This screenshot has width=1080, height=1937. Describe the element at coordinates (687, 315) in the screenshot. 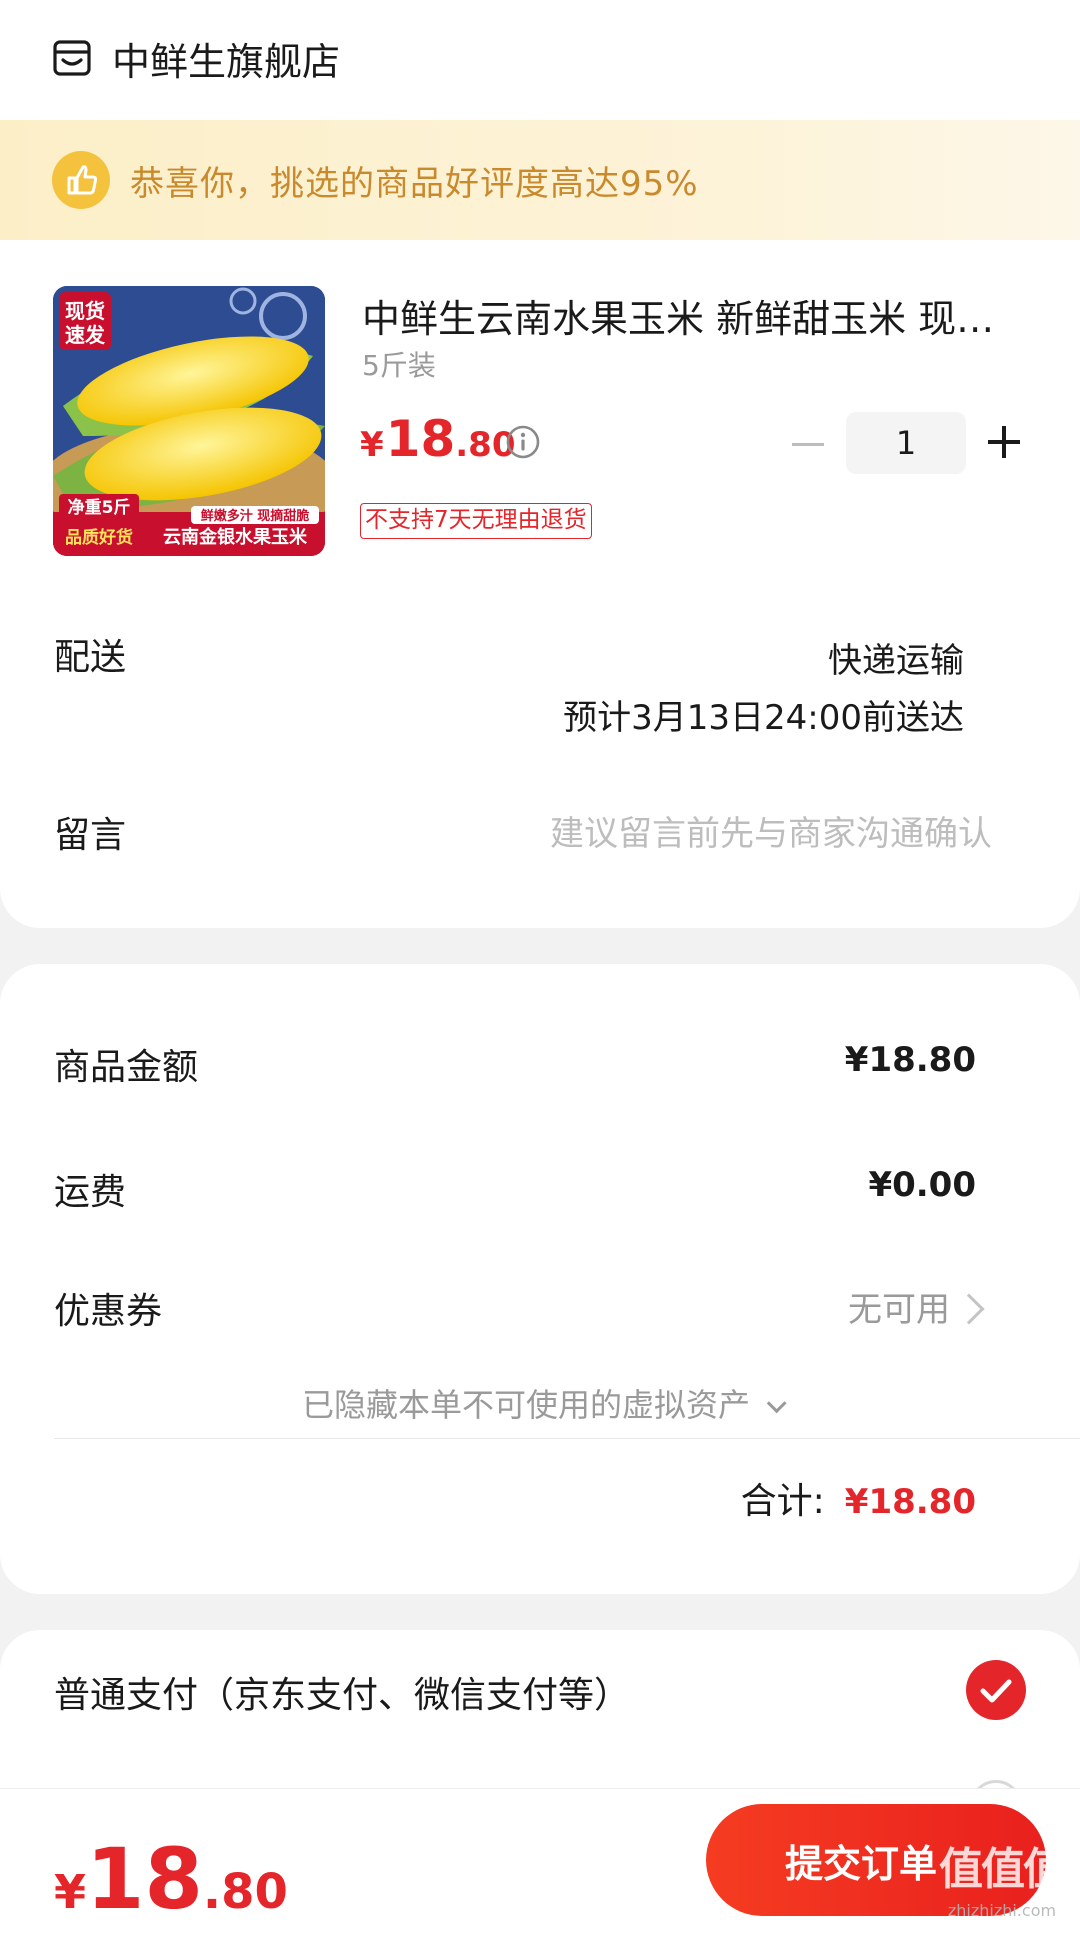

I see `product-title: 中鲜生云南水果玉米 新鲜甜玉米 现货速发` at that location.